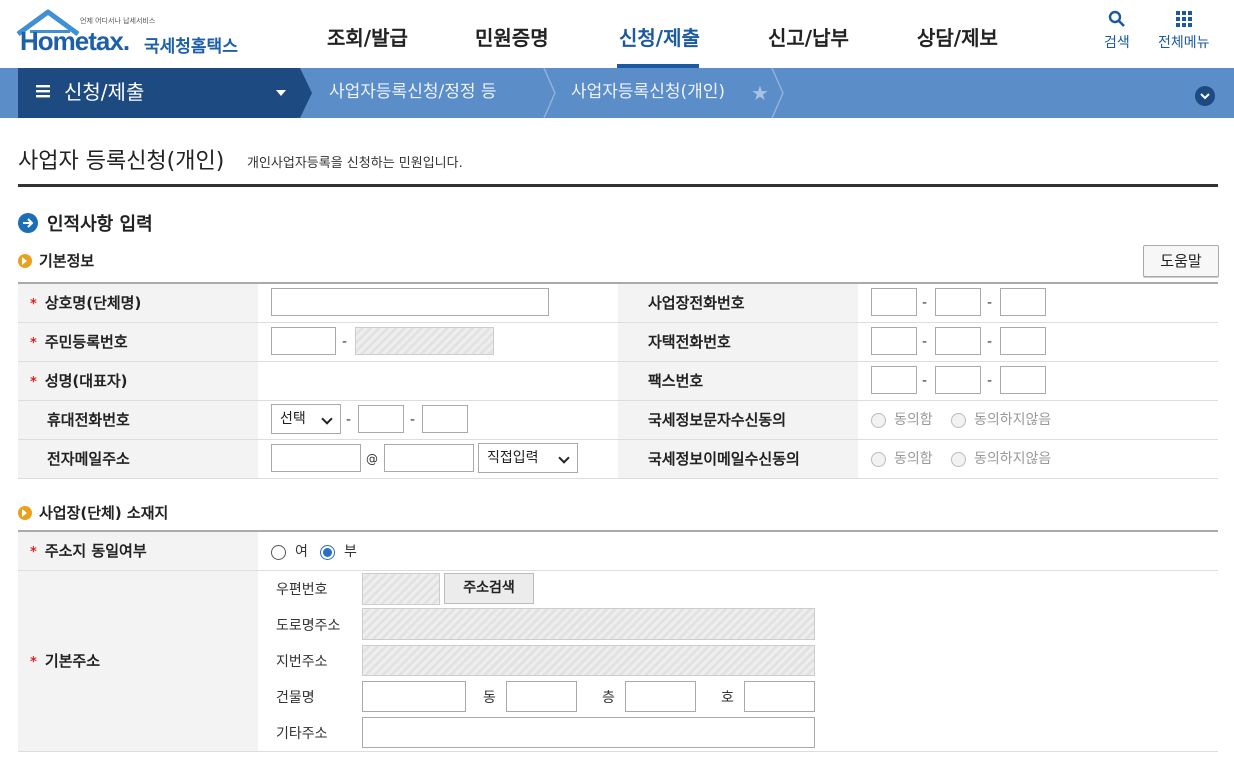 This screenshot has height=766, width=1234. Describe the element at coordinates (138, 459) in the screenshot. I see `field-label: 전자메일주소` at that location.